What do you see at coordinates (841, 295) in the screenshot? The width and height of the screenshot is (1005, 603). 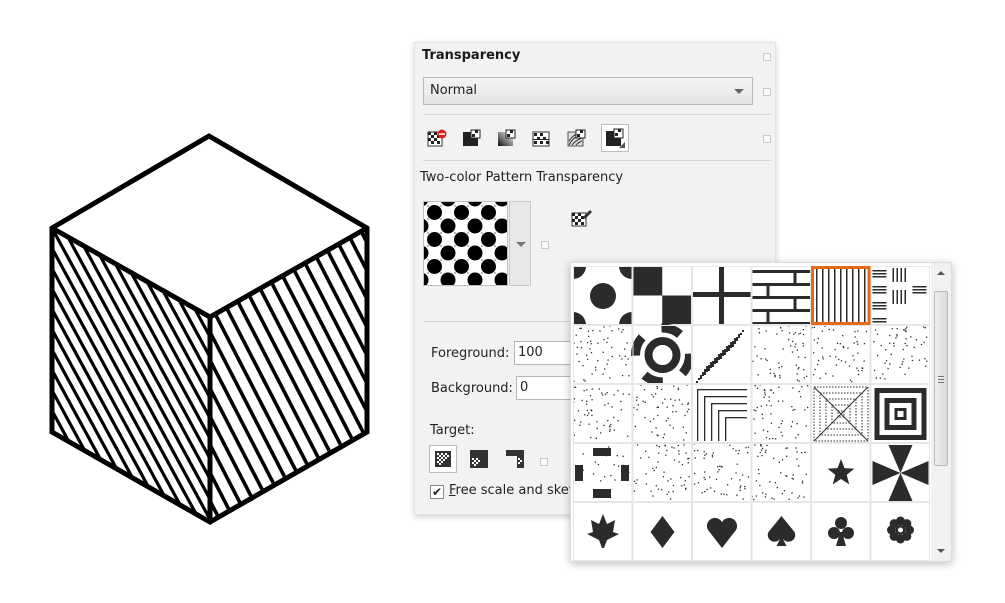 I see `pattern-thumb-vertical-lines` at bounding box center [841, 295].